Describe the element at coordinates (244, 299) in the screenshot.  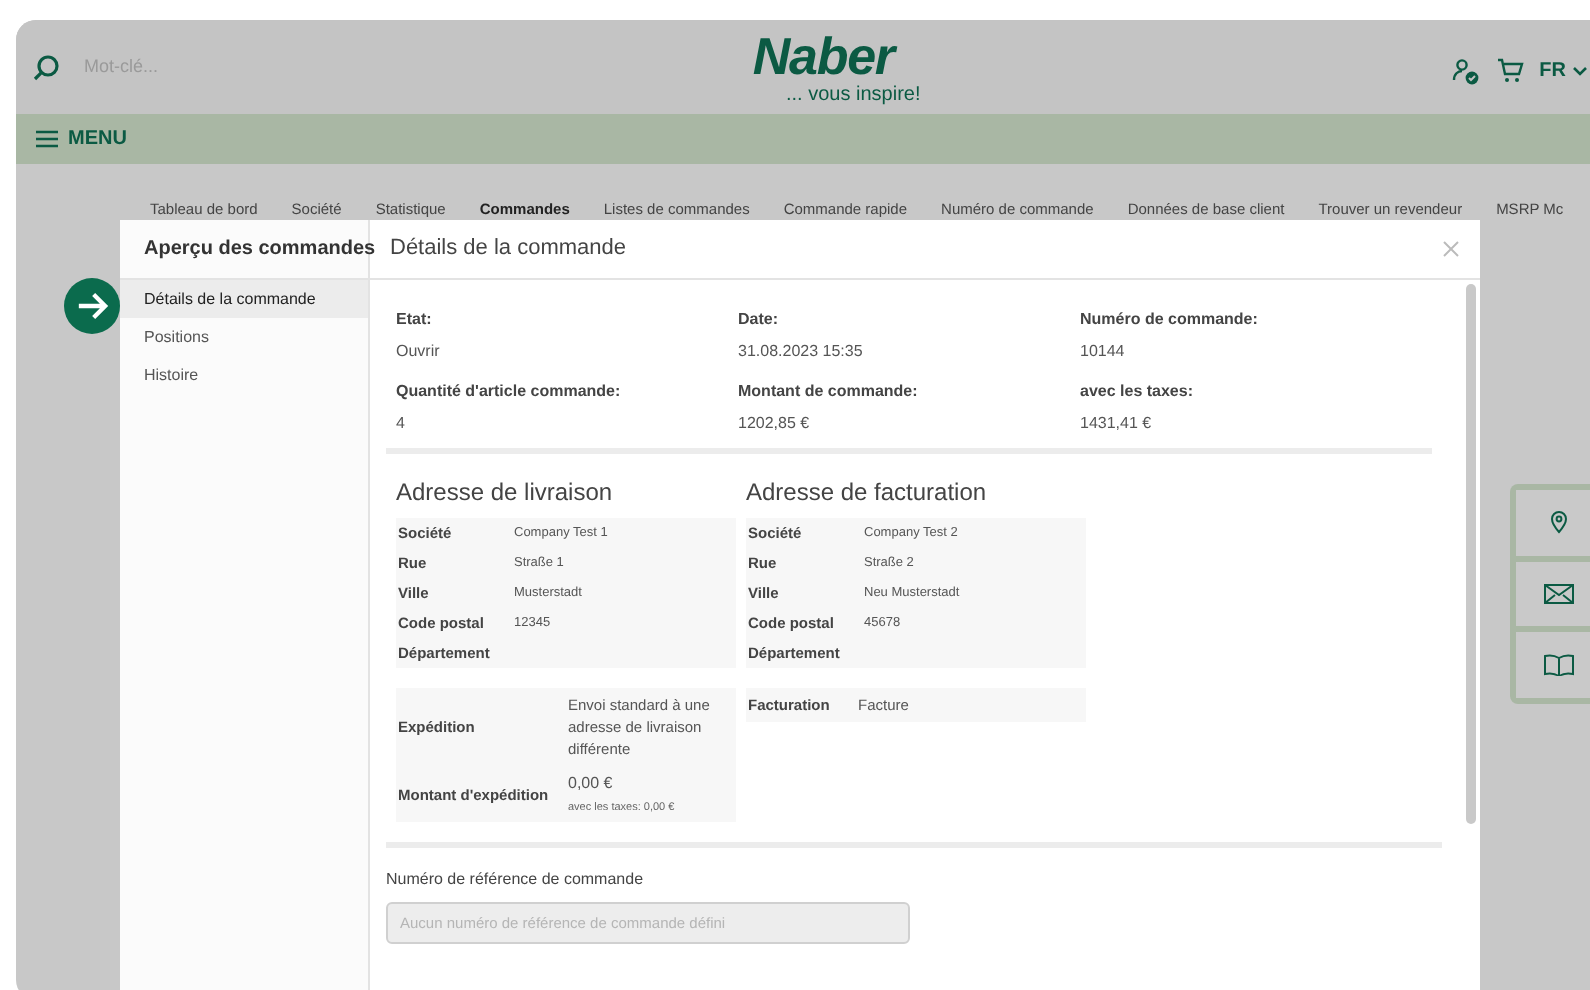
I see `sidebar-item: Détails de la commande` at that location.